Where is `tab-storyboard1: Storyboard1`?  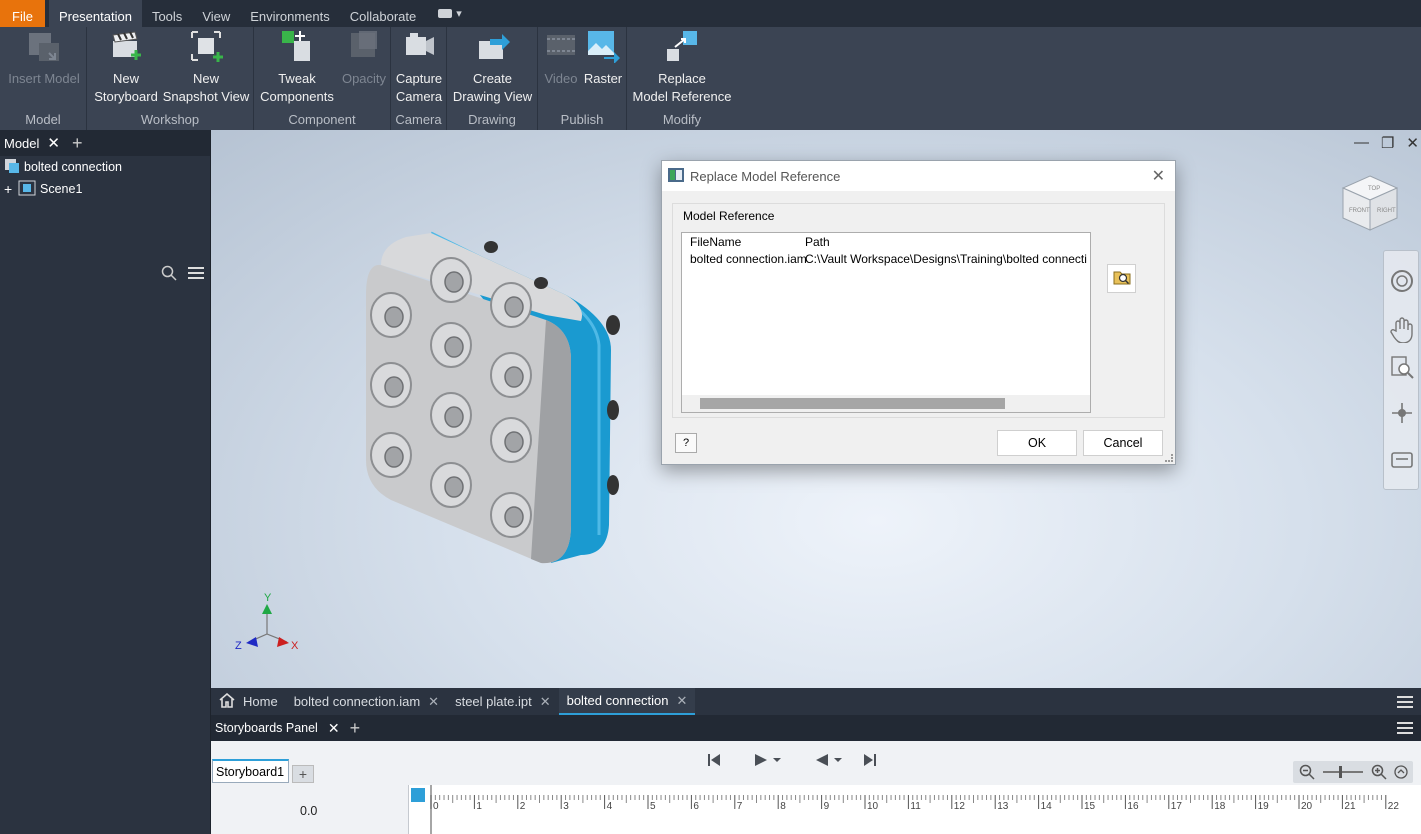 tab-storyboard1: Storyboard1 is located at coordinates (250, 771).